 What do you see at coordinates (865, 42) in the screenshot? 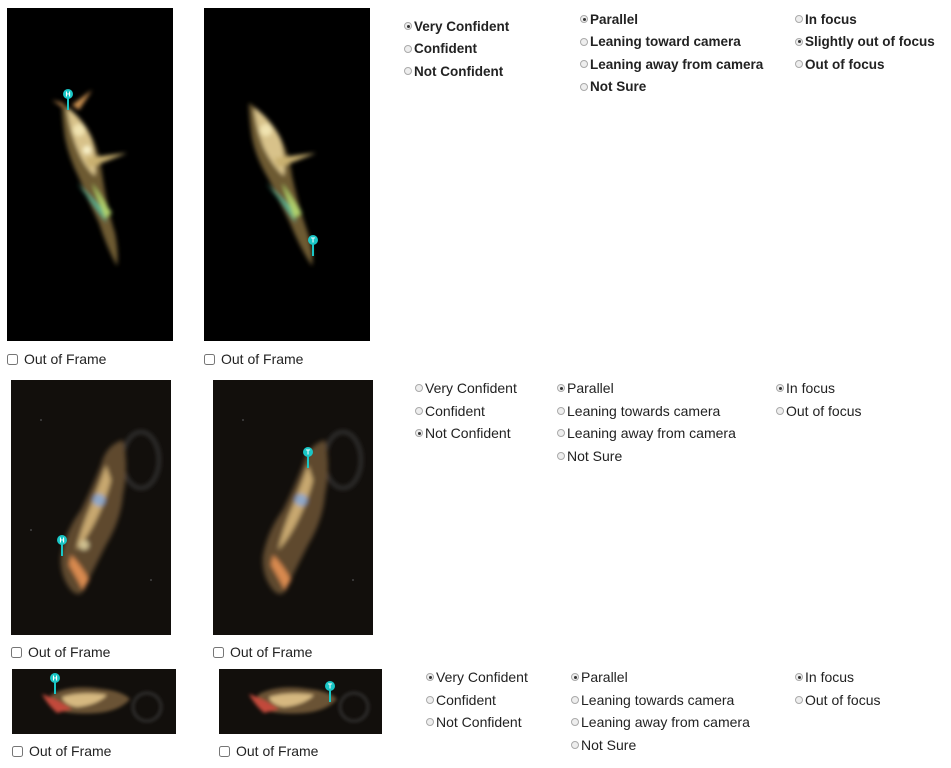
I see `focus-option: Slightly out of focus` at bounding box center [865, 42].